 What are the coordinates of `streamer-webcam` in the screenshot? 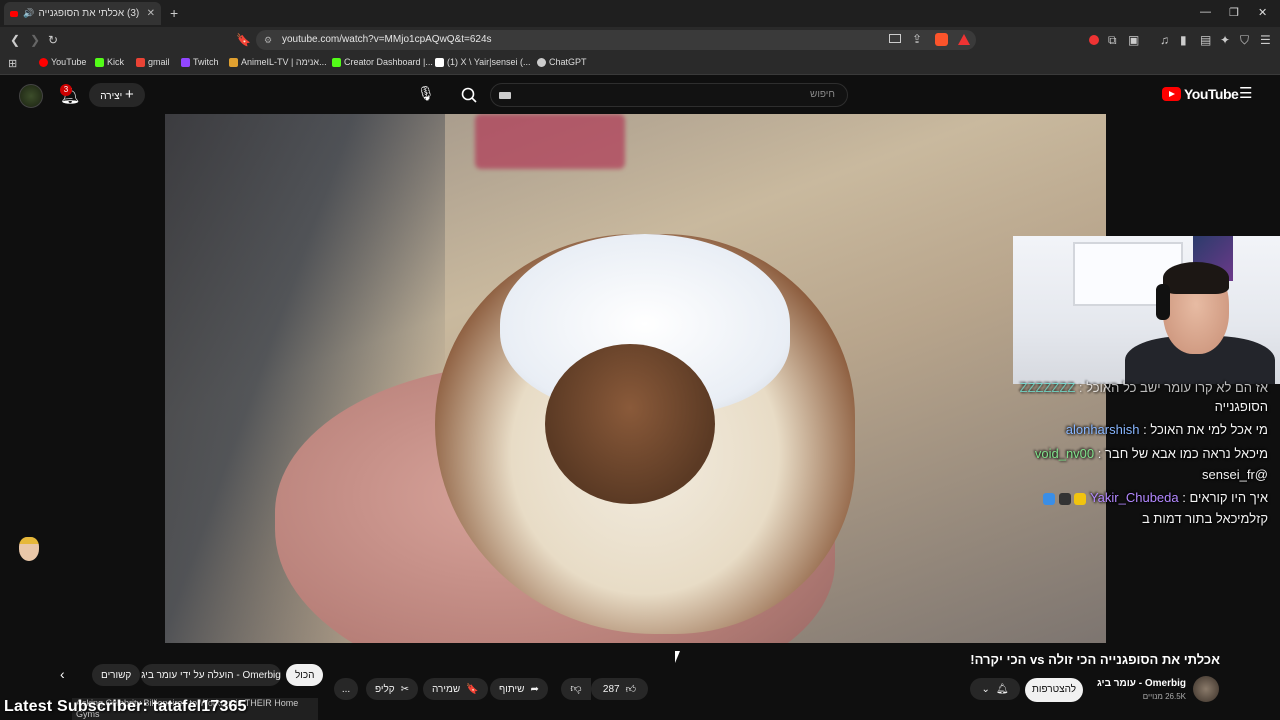 It's located at (1146, 310).